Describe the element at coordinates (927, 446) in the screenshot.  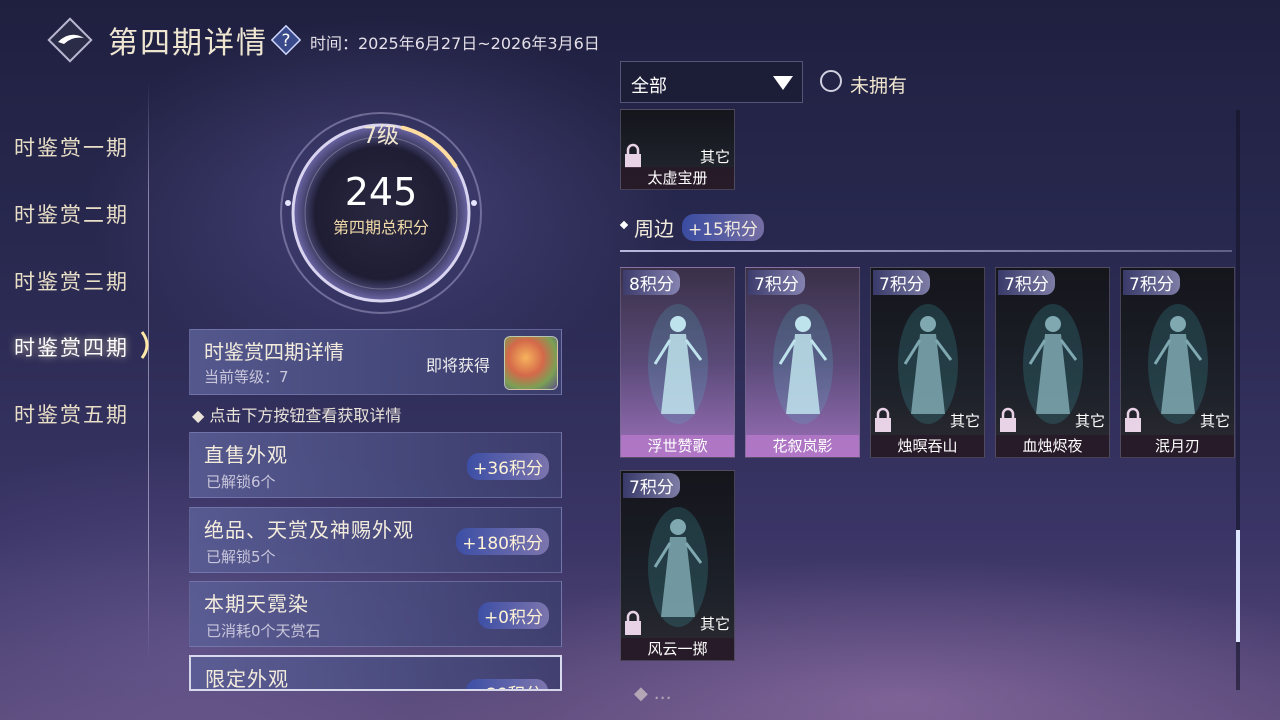
I see `item-name: 烛暝吞山` at that location.